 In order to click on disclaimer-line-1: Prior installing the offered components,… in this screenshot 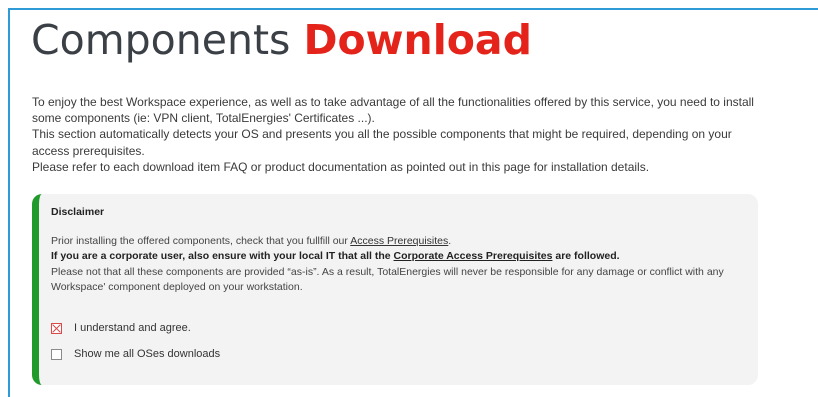, I will do `click(404, 241)`.